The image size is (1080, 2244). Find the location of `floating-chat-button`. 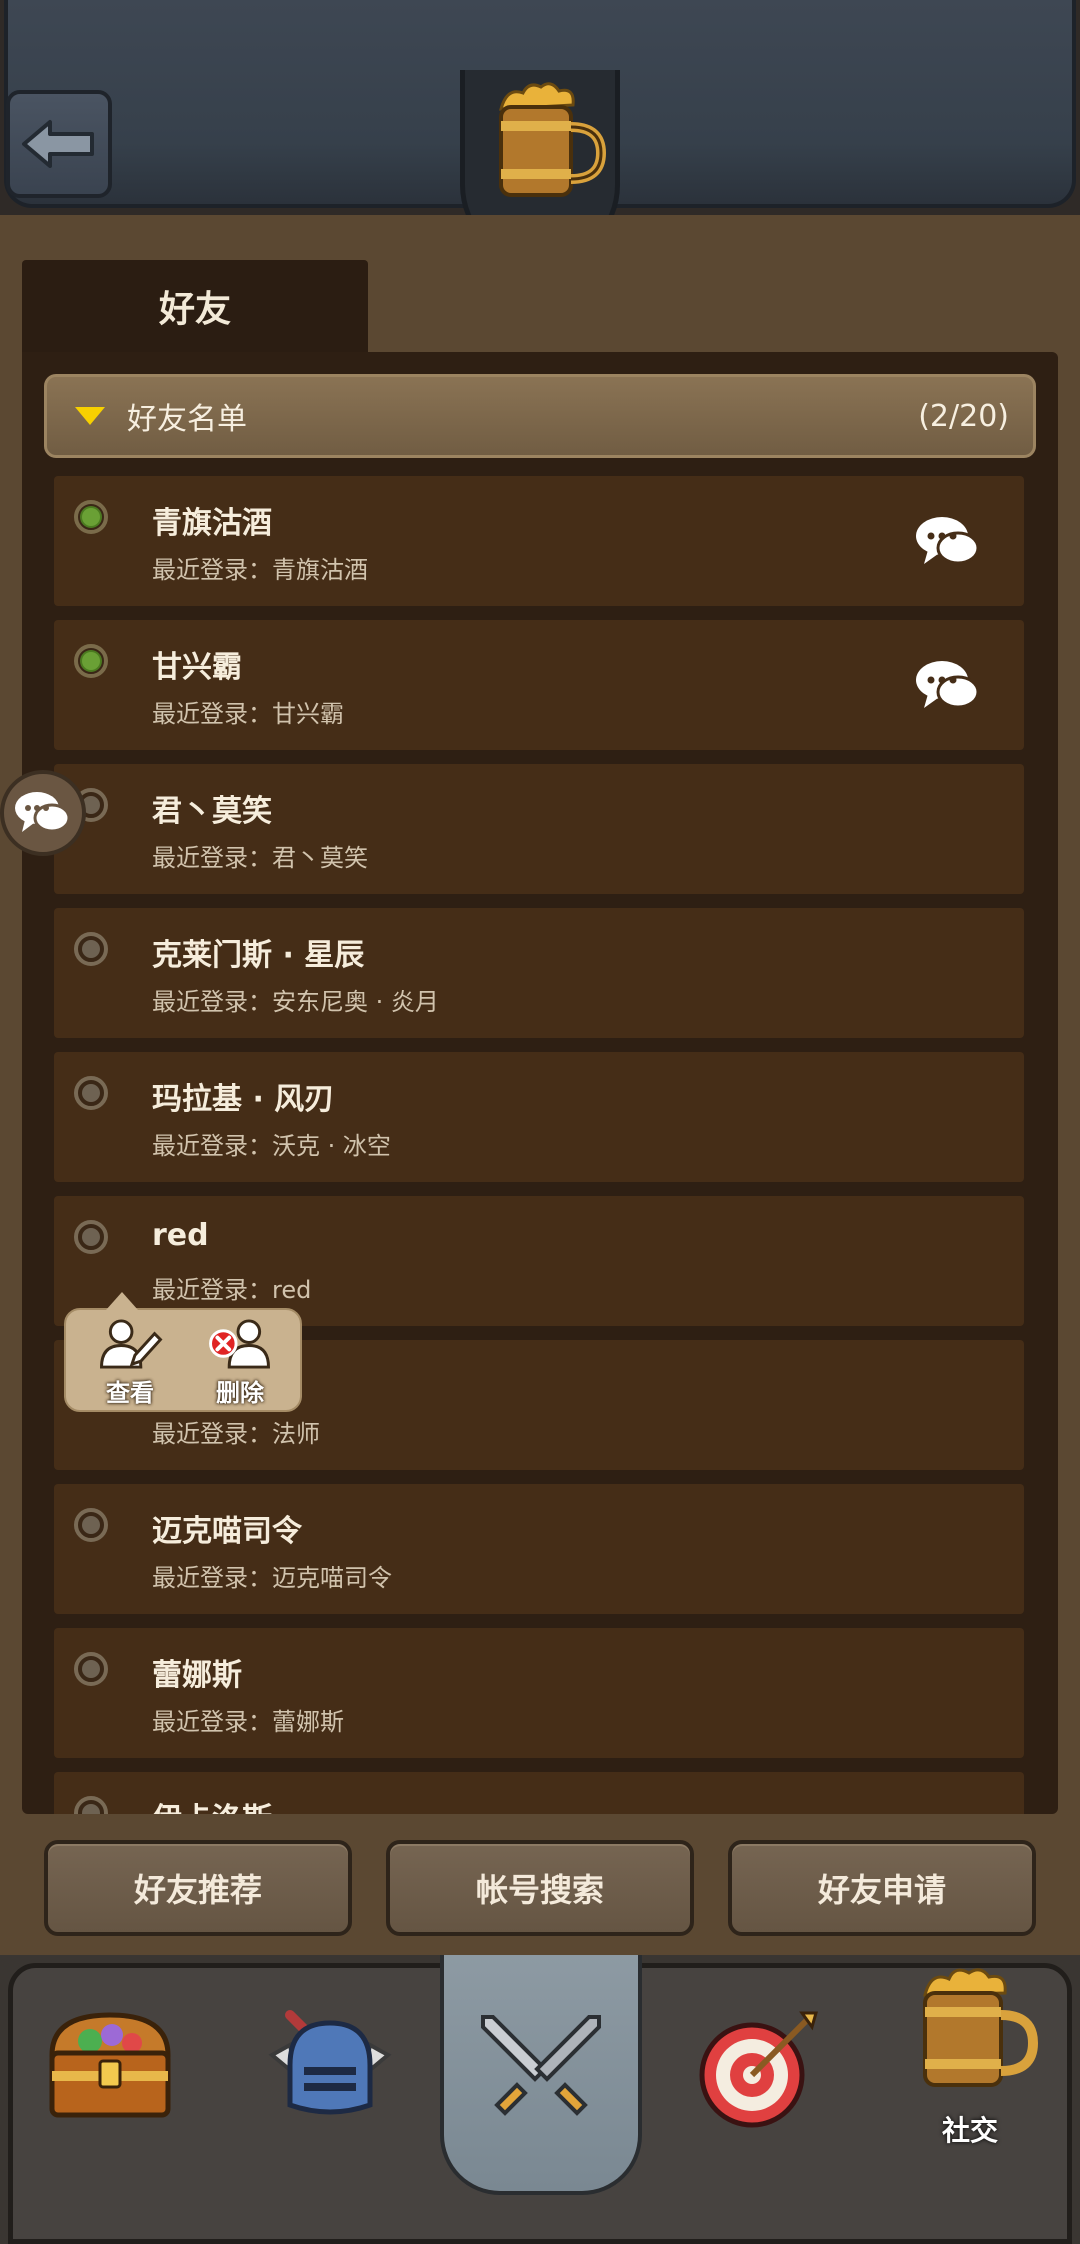

floating-chat-button is located at coordinates (43, 813).